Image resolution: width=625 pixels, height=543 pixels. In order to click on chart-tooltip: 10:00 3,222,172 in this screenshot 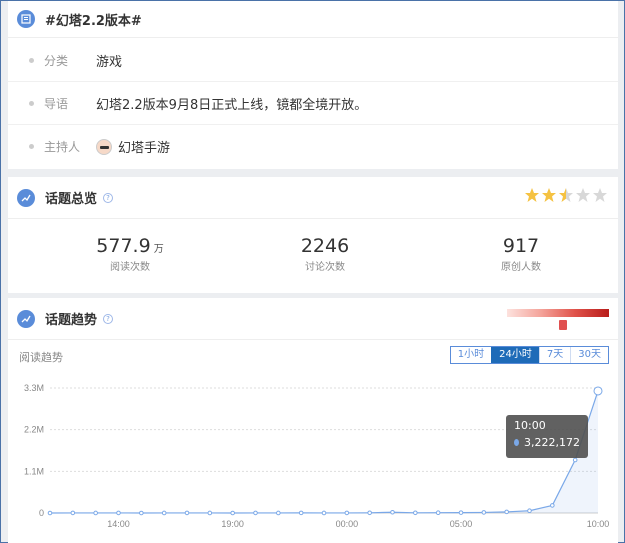, I will do `click(547, 436)`.